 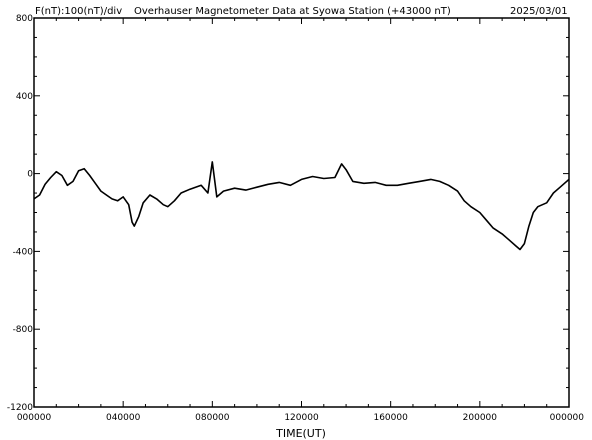 I want to click on header-left-label: F(nT):100(nT)/div, so click(x=78, y=11).